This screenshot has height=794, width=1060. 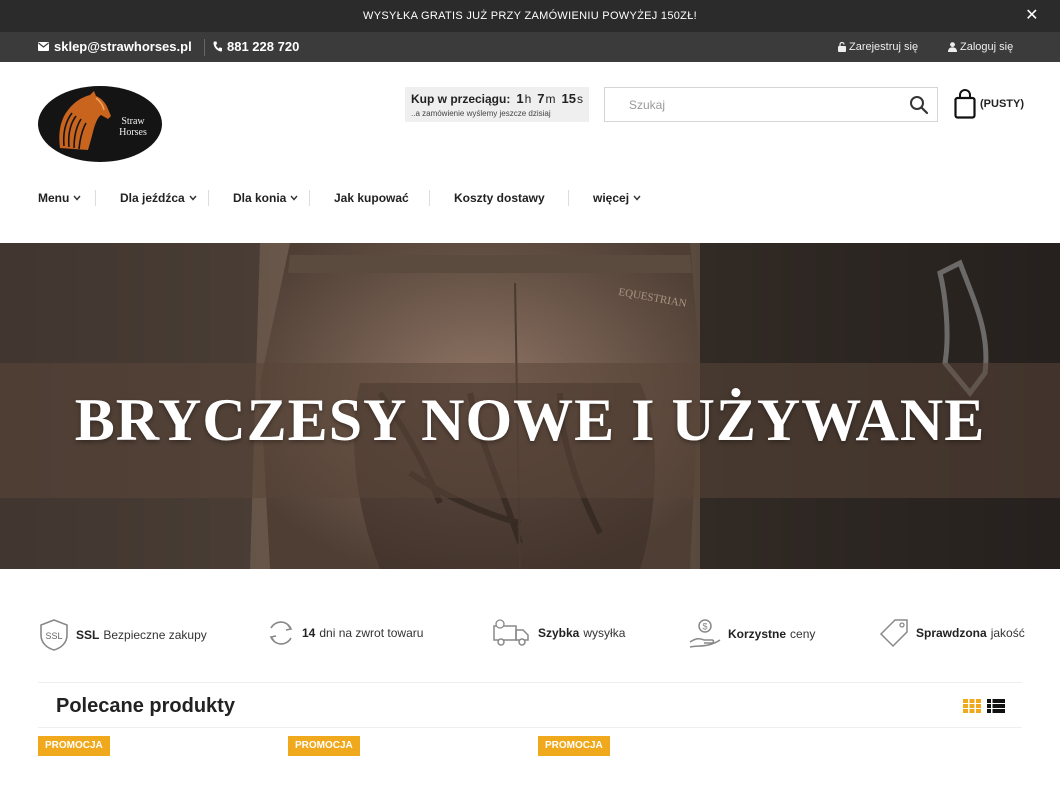 What do you see at coordinates (520, 98) in the screenshot?
I see `countdown-hours: 1` at bounding box center [520, 98].